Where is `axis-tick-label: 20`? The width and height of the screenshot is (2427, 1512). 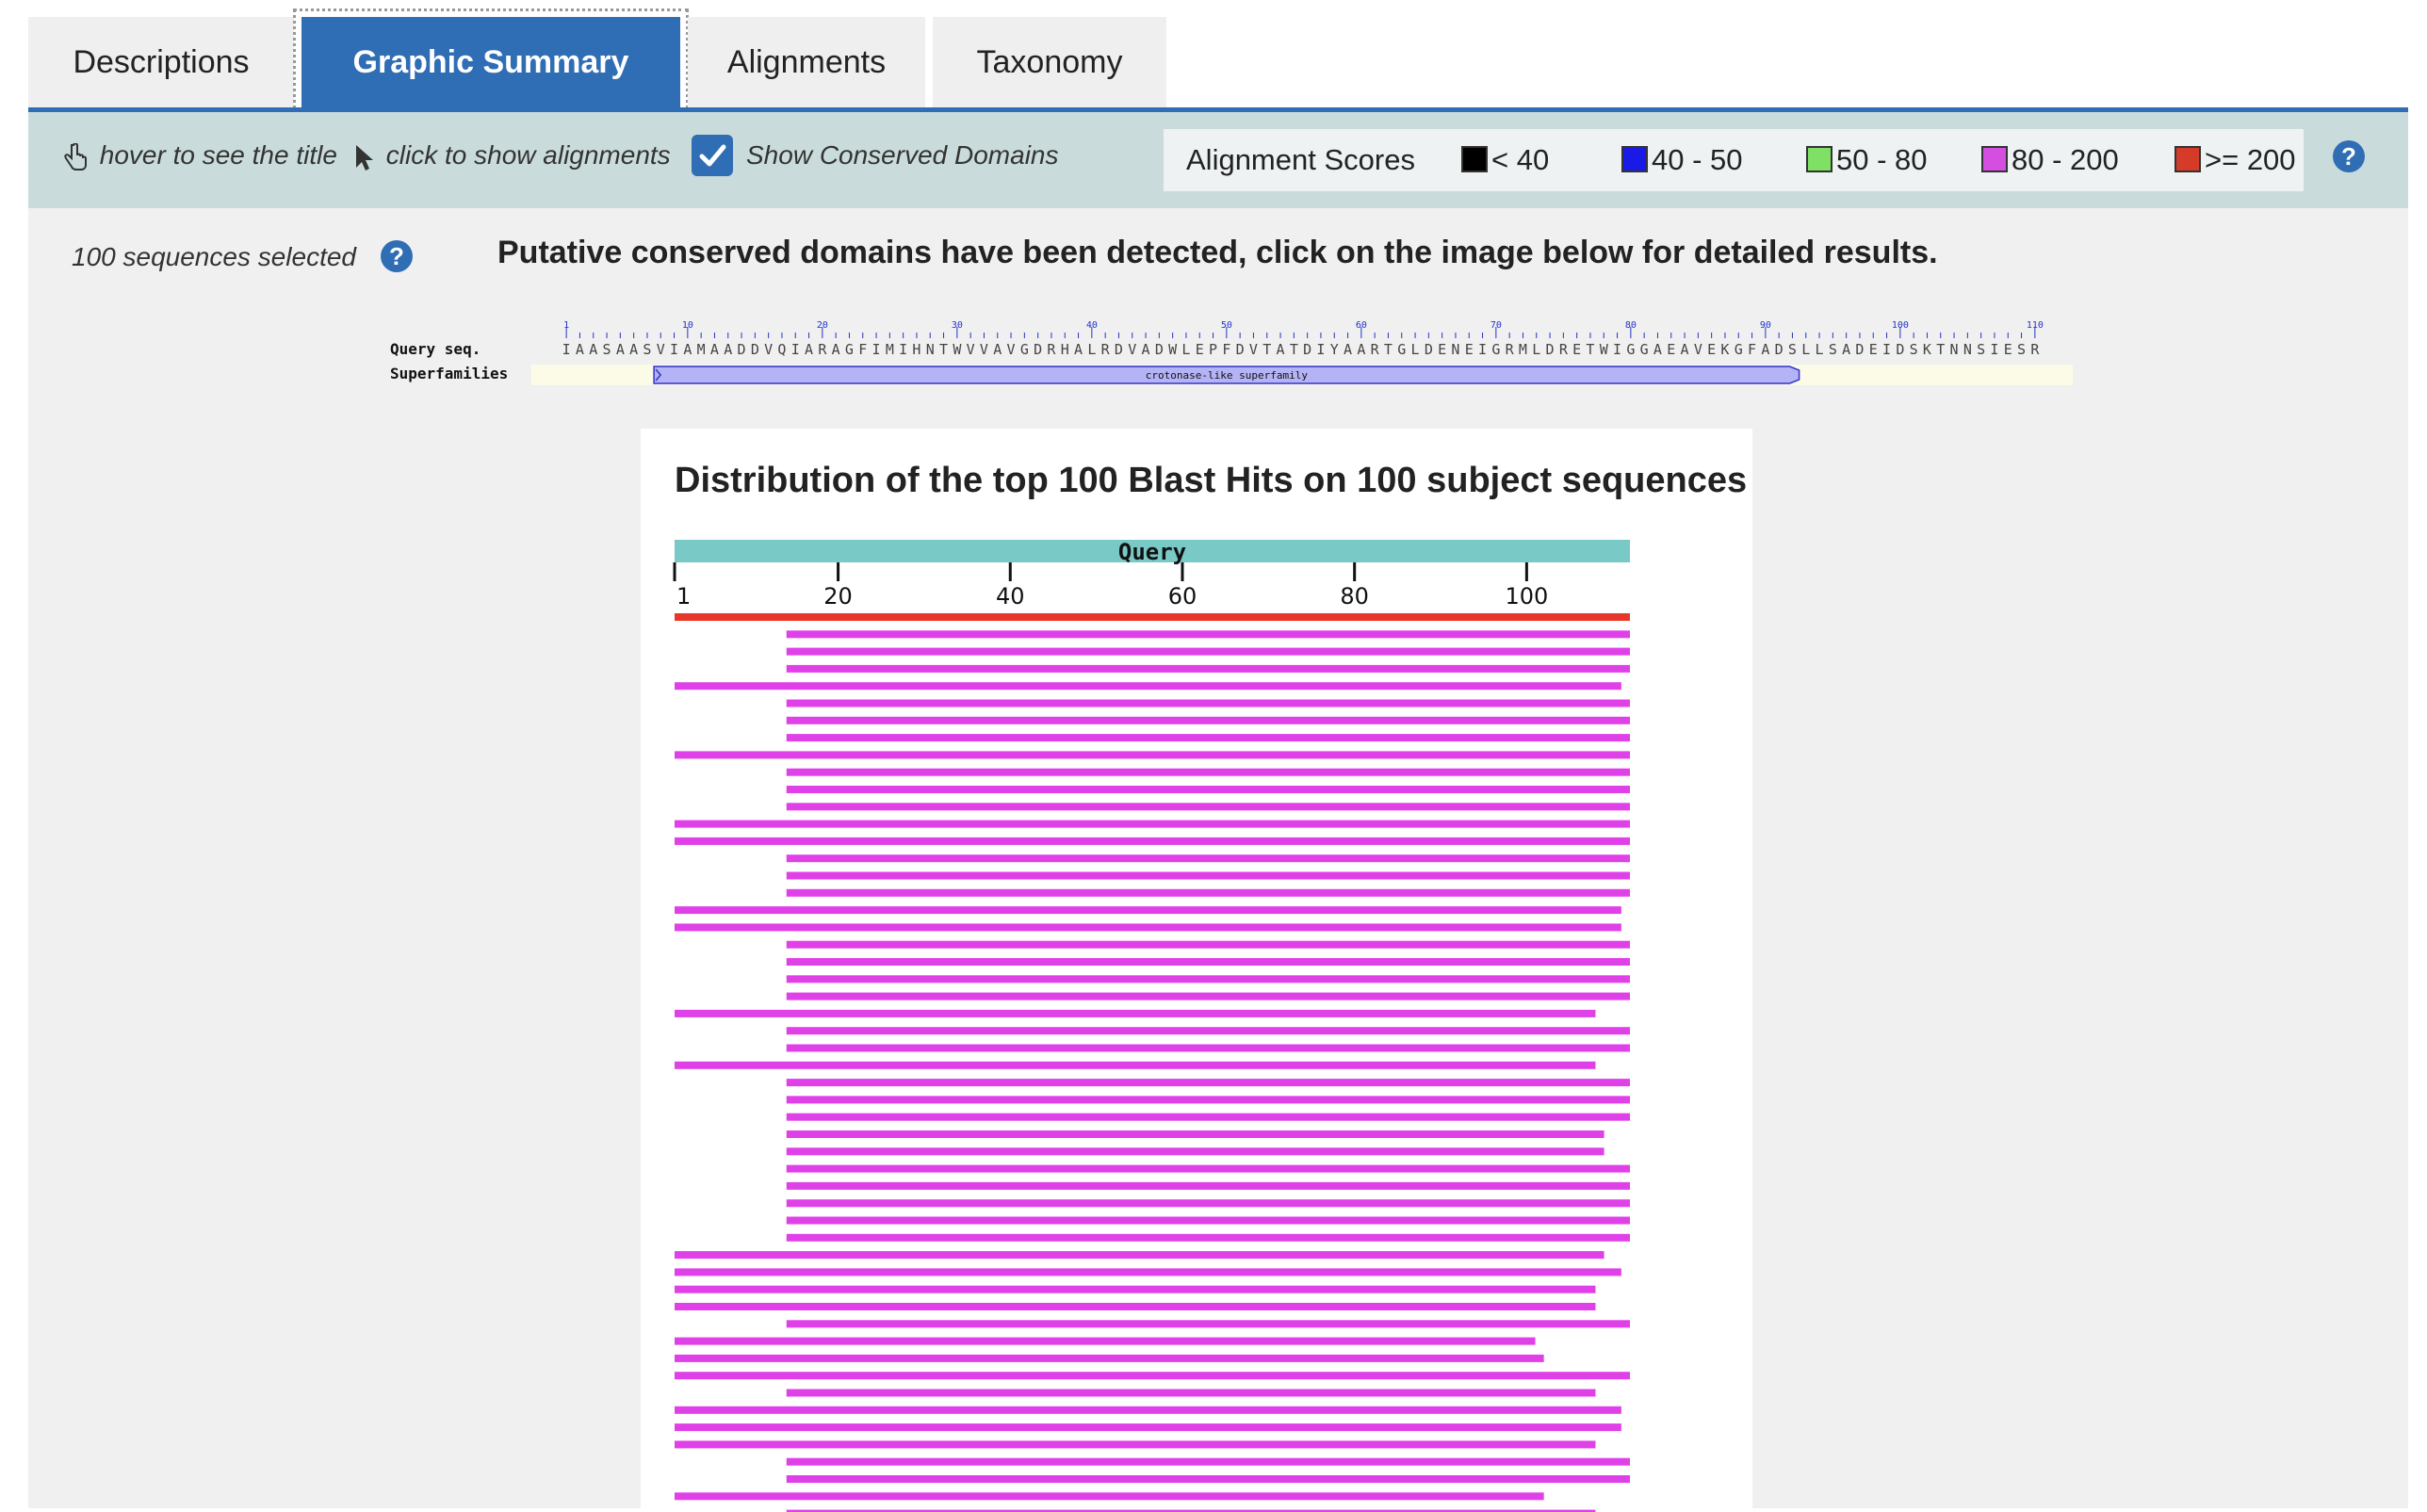 axis-tick-label: 20 is located at coordinates (838, 596).